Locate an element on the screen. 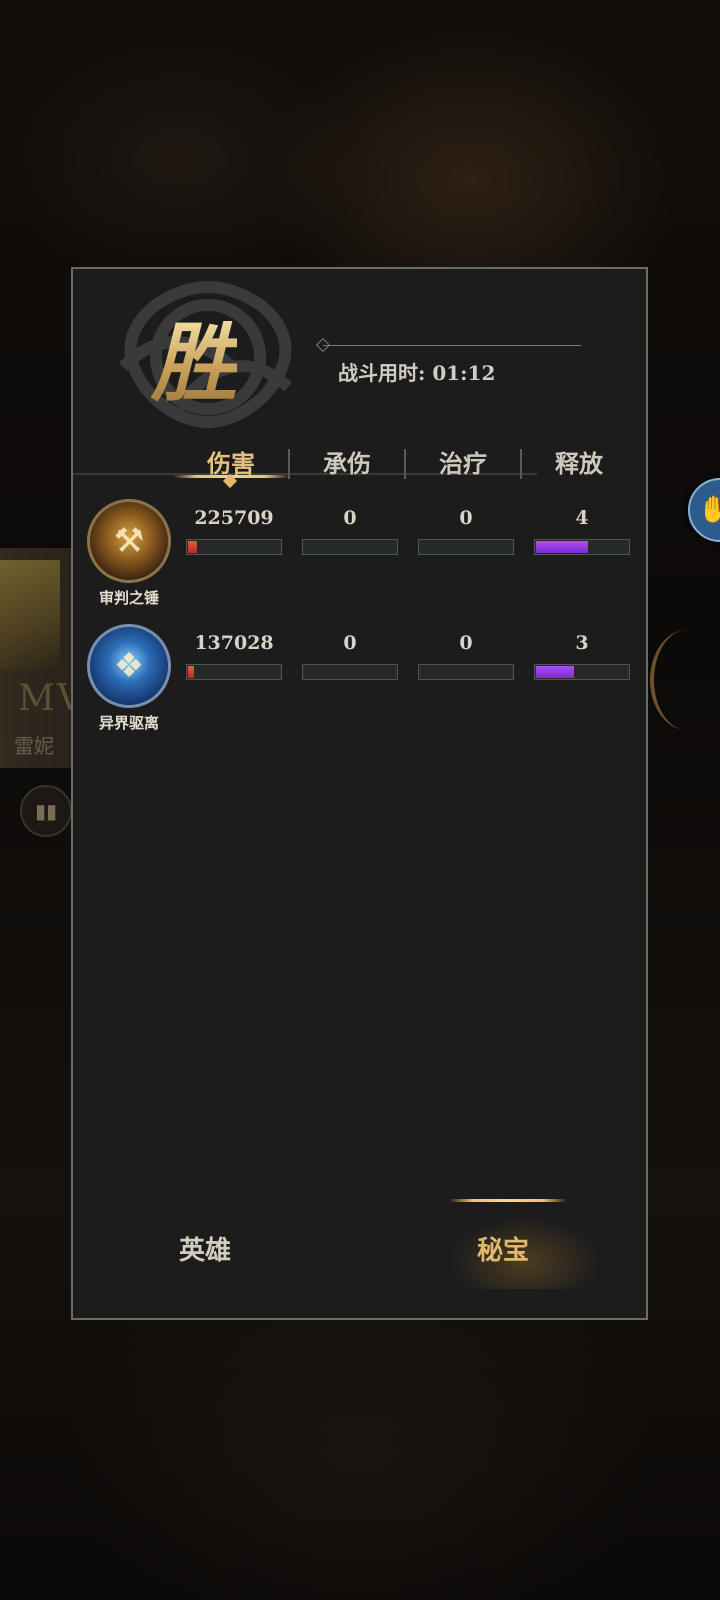  hero-avatar: ❖ is located at coordinates (129, 666).